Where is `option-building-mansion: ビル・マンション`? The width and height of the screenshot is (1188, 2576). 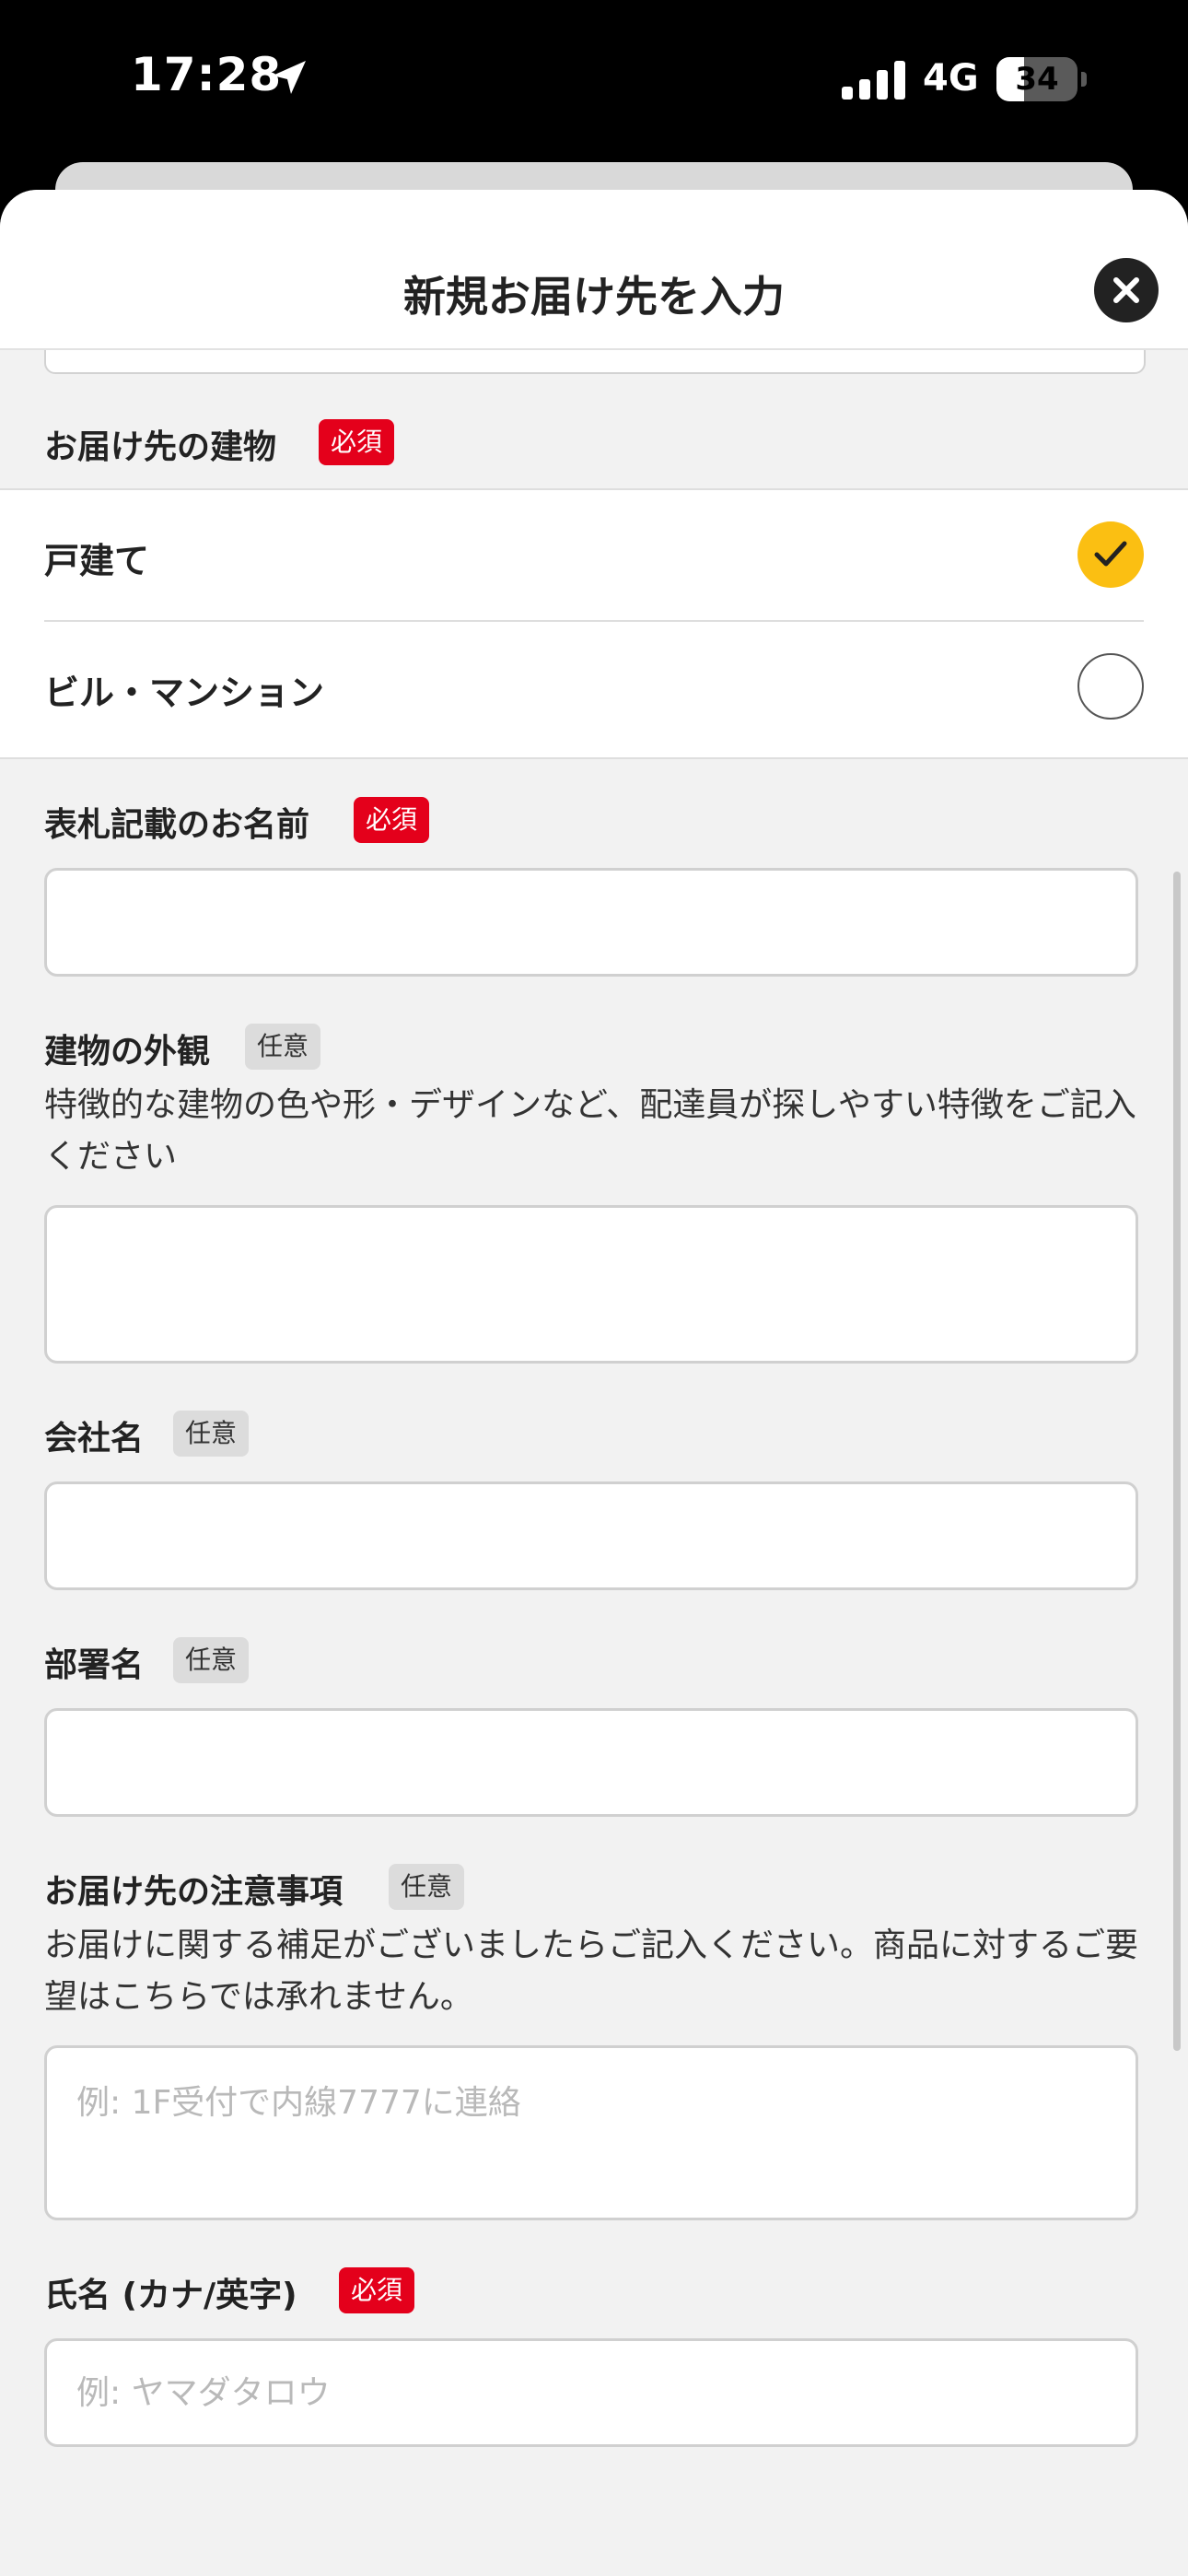
option-building-mansion: ビル・マンション is located at coordinates (594, 686).